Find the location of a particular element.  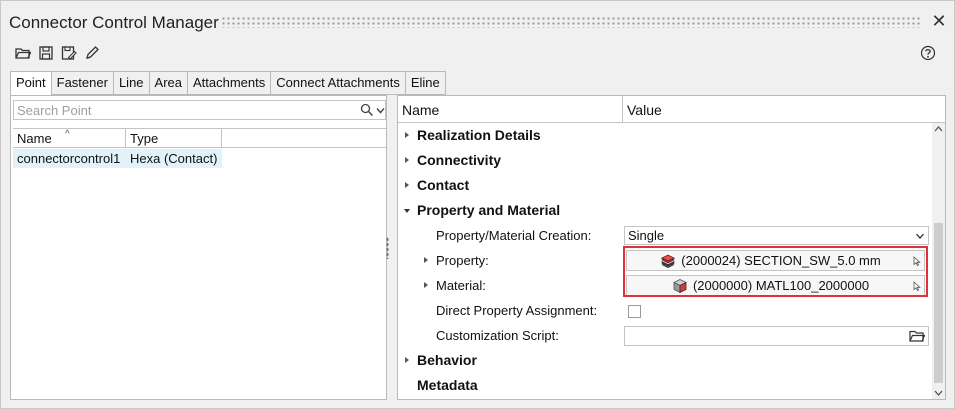

column-header-name: Name ^ is located at coordinates (69, 138).